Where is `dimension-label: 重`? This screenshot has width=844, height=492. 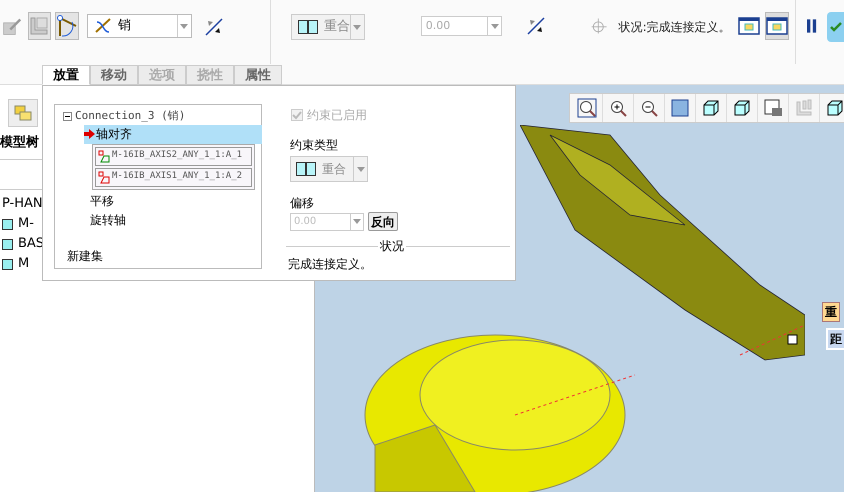 dimension-label: 重 is located at coordinates (831, 312).